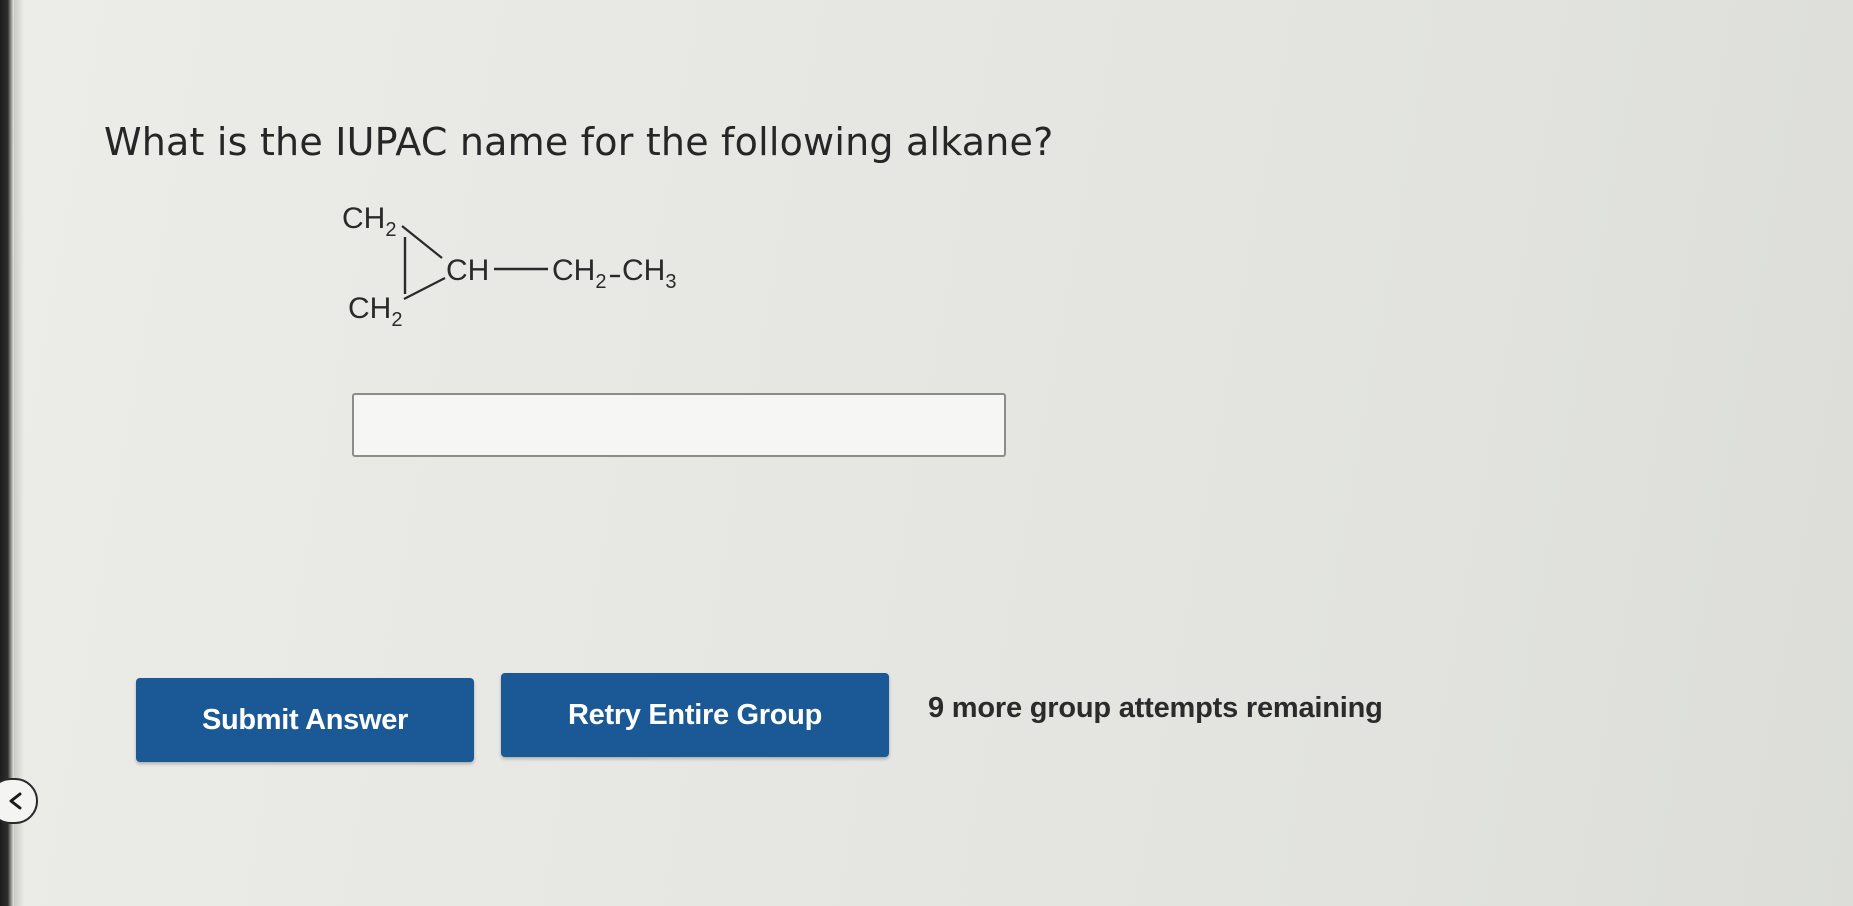 This screenshot has height=906, width=1853. Describe the element at coordinates (1155, 708) in the screenshot. I see `attempts-remaining-text: 9 more group attempts remaining` at that location.